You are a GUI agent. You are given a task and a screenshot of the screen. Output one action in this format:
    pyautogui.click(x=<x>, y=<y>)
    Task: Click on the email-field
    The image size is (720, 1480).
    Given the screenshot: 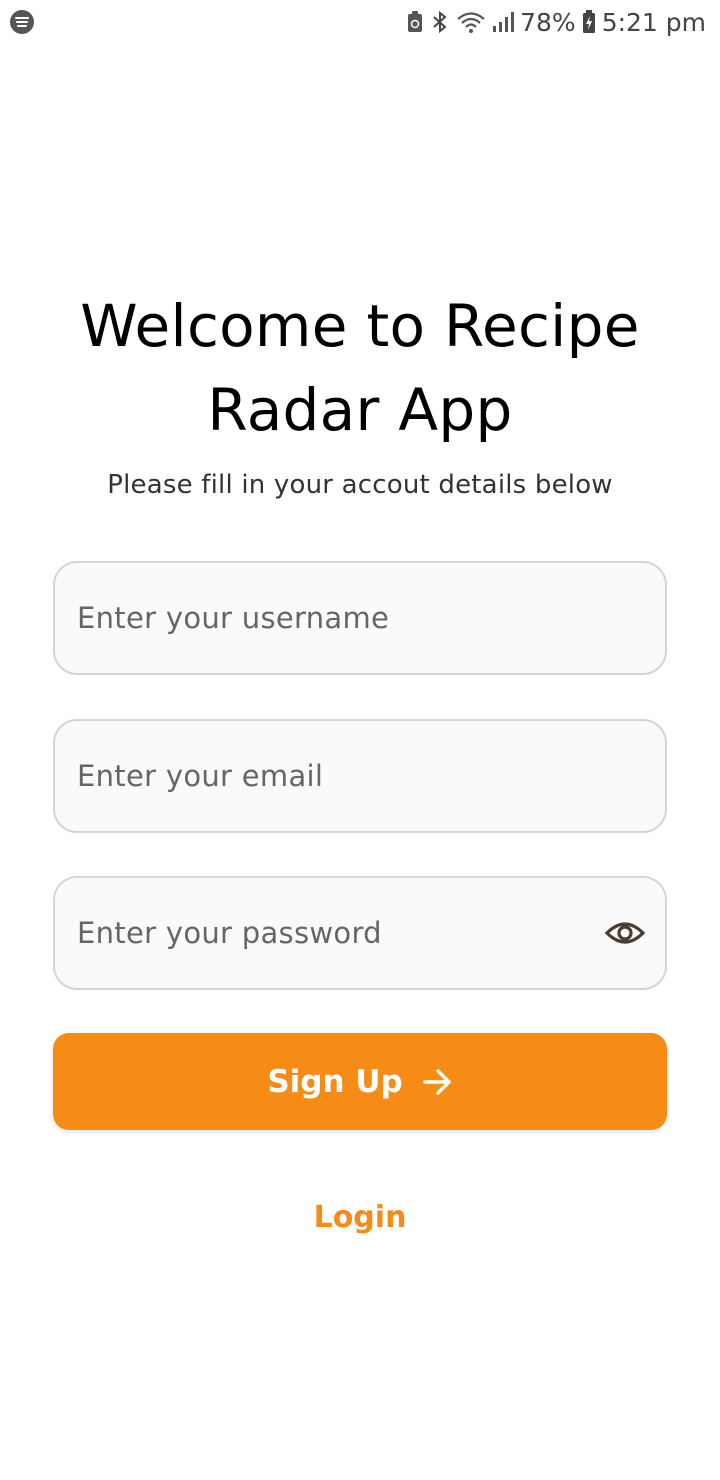 What is the action you would take?
    pyautogui.click(x=360, y=776)
    